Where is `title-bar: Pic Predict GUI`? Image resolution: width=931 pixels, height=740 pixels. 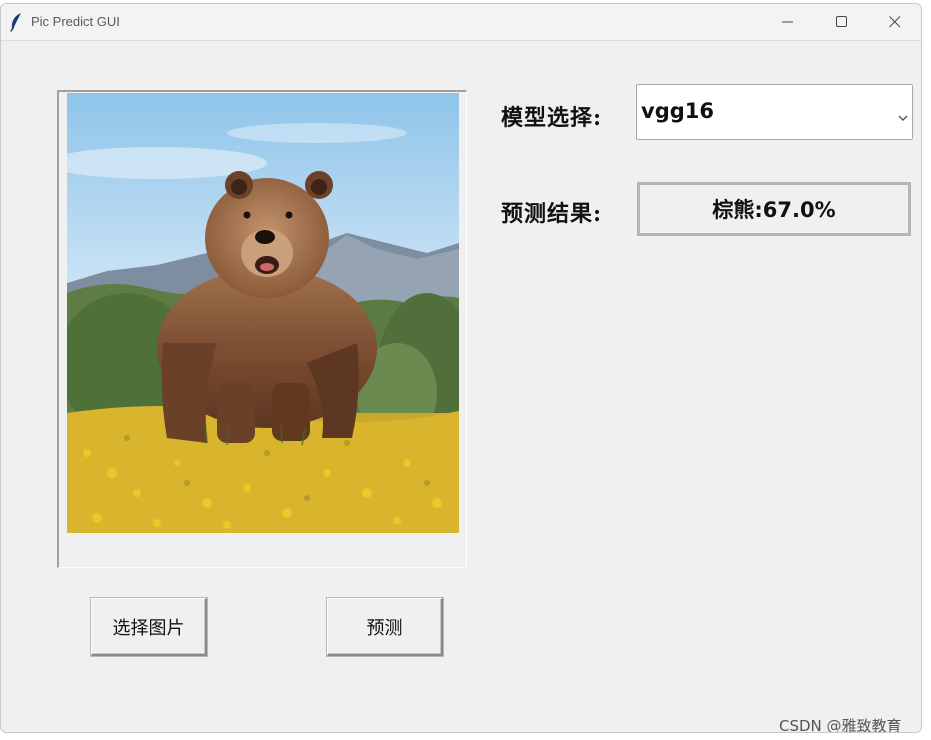 title-bar: Pic Predict GUI is located at coordinates (461, 22).